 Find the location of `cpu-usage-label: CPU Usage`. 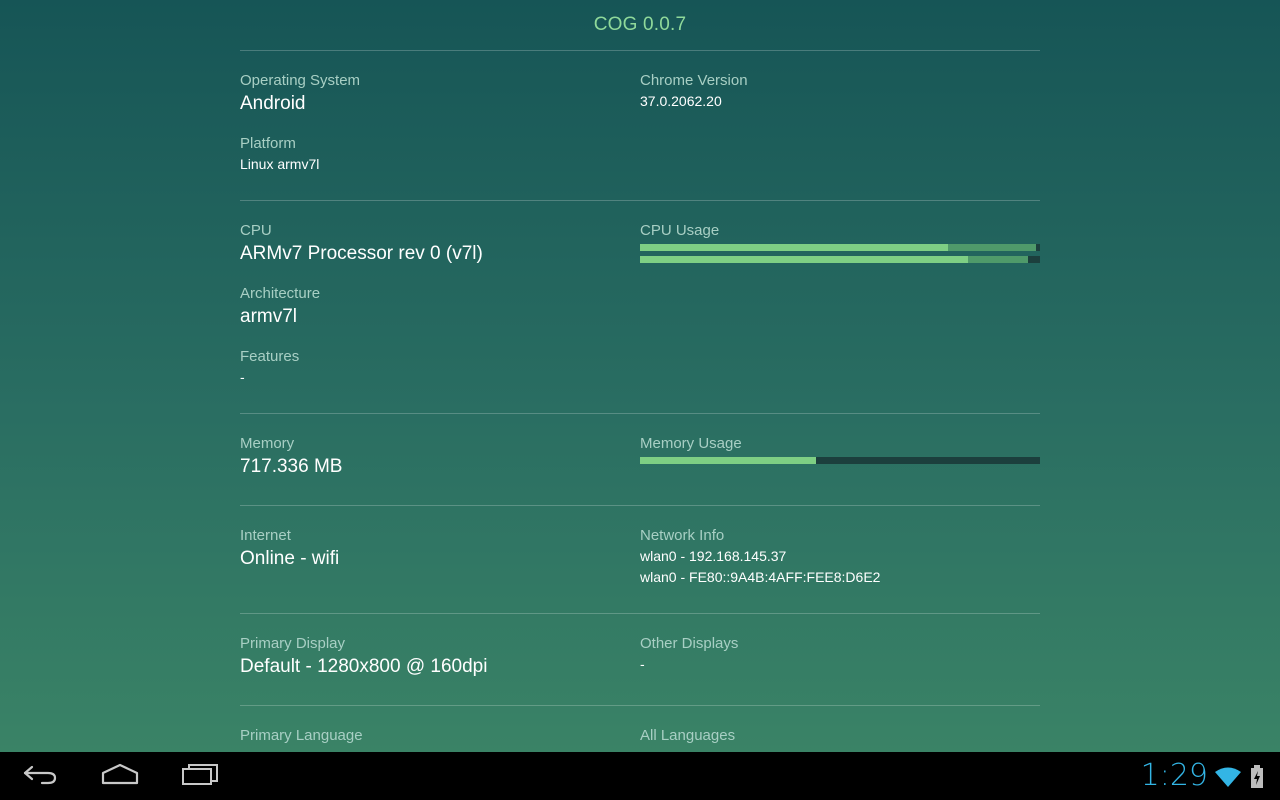

cpu-usage-label: CPU Usage is located at coordinates (680, 230).